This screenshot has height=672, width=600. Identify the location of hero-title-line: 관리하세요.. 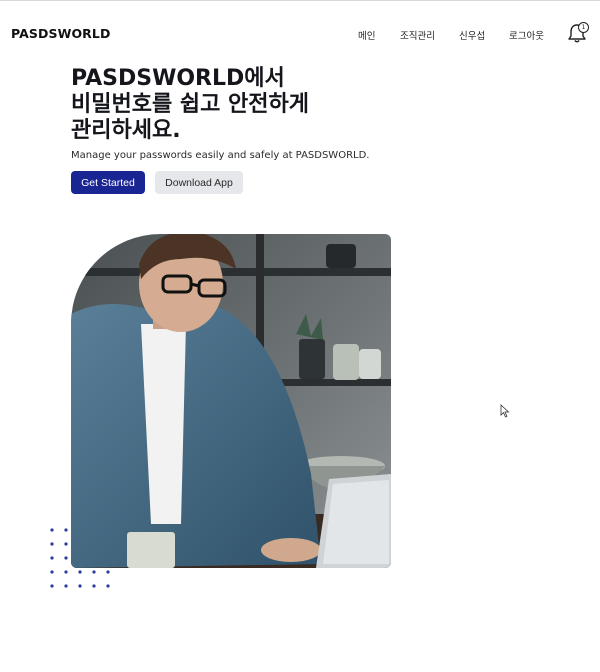
(126, 130).